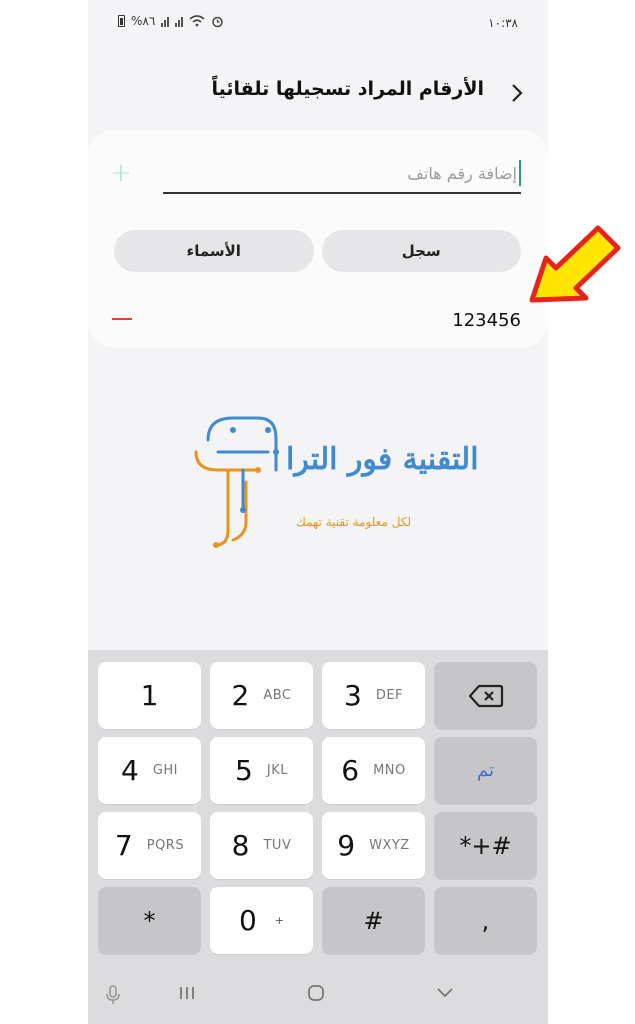  I want to click on page-title: الأرقام المراد تسجيلها تلقائياً, so click(348, 89).